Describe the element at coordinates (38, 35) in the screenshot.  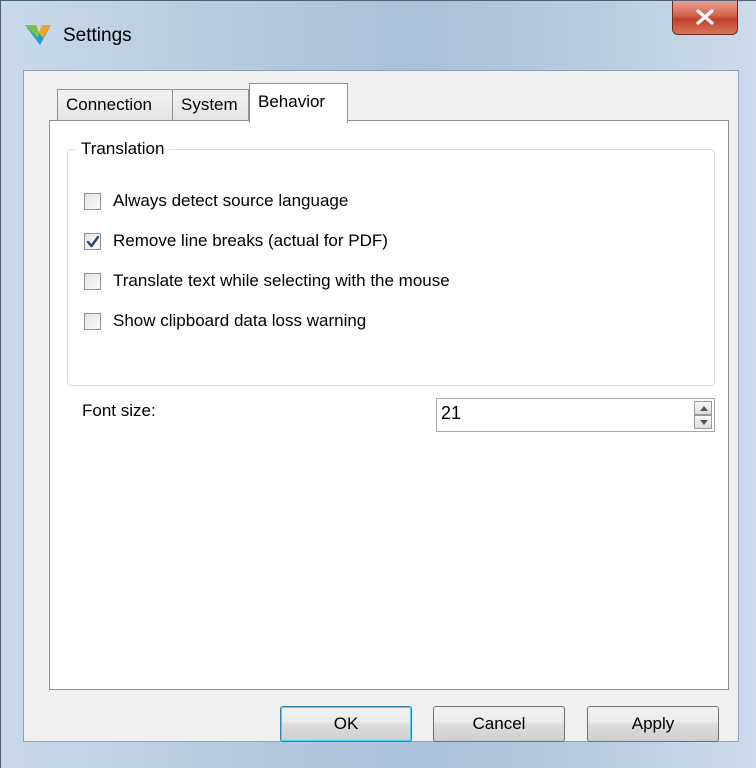
I see `app-logo-icon` at that location.